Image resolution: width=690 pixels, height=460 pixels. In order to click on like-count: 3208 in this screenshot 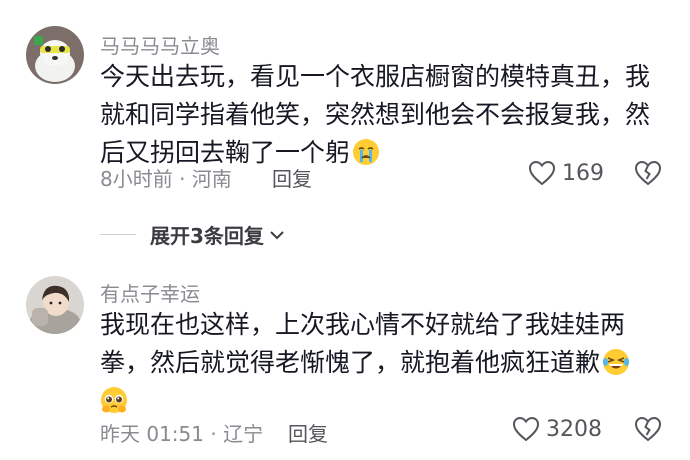, I will do `click(574, 429)`.